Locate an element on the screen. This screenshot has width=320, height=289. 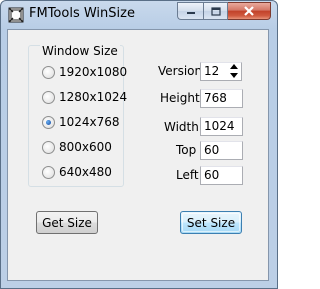
spin-up-button is located at coordinates (233, 66).